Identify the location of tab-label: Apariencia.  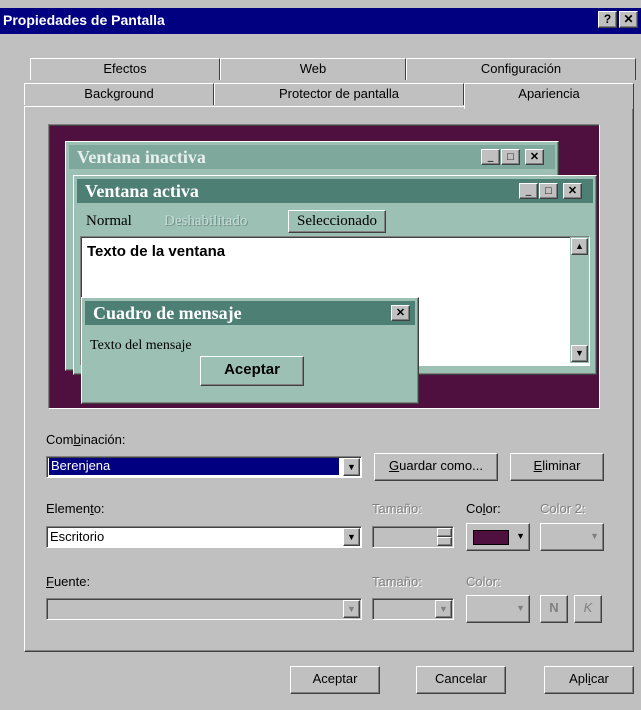
(549, 93).